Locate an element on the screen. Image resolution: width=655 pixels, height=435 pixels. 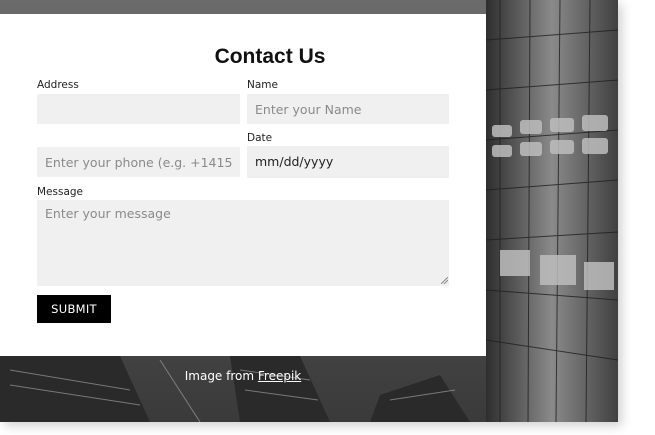
date-label: Date is located at coordinates (260, 138).